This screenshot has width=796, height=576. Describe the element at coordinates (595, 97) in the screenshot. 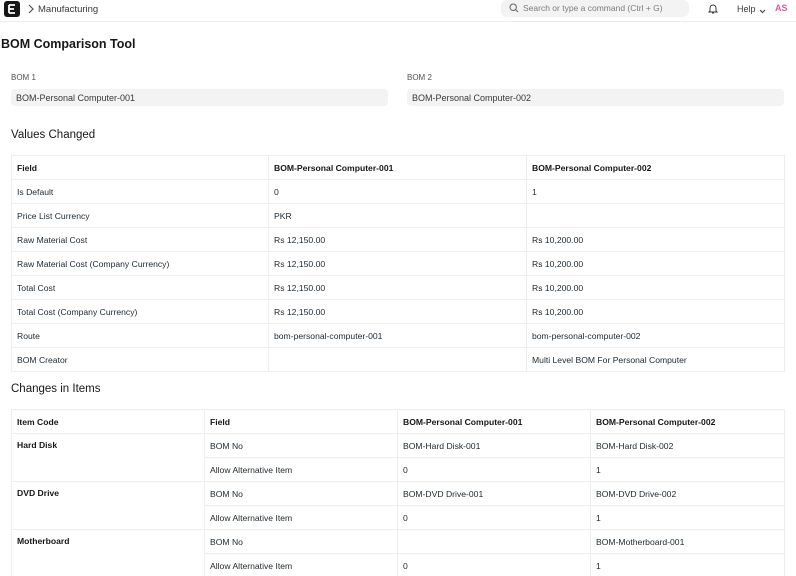

I see `bom2-field: BOM-Personal Computer-002` at that location.